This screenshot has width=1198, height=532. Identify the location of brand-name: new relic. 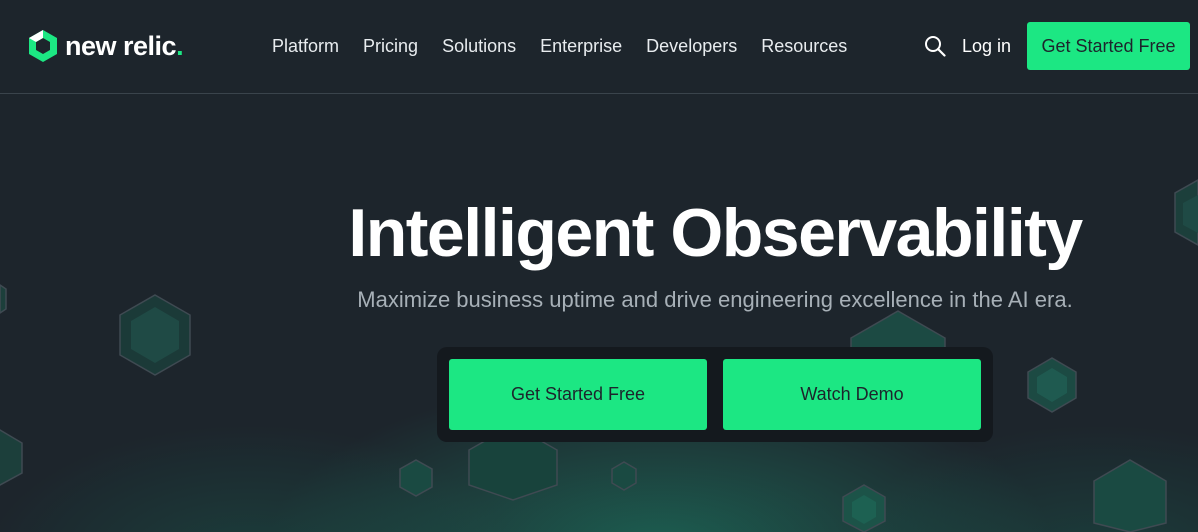
(121, 46).